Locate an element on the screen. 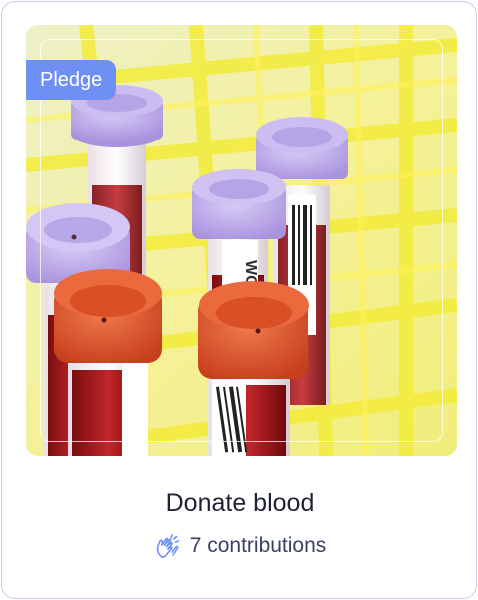 This screenshot has height=600, width=478. contributions-count: 7 contributions is located at coordinates (258, 545).